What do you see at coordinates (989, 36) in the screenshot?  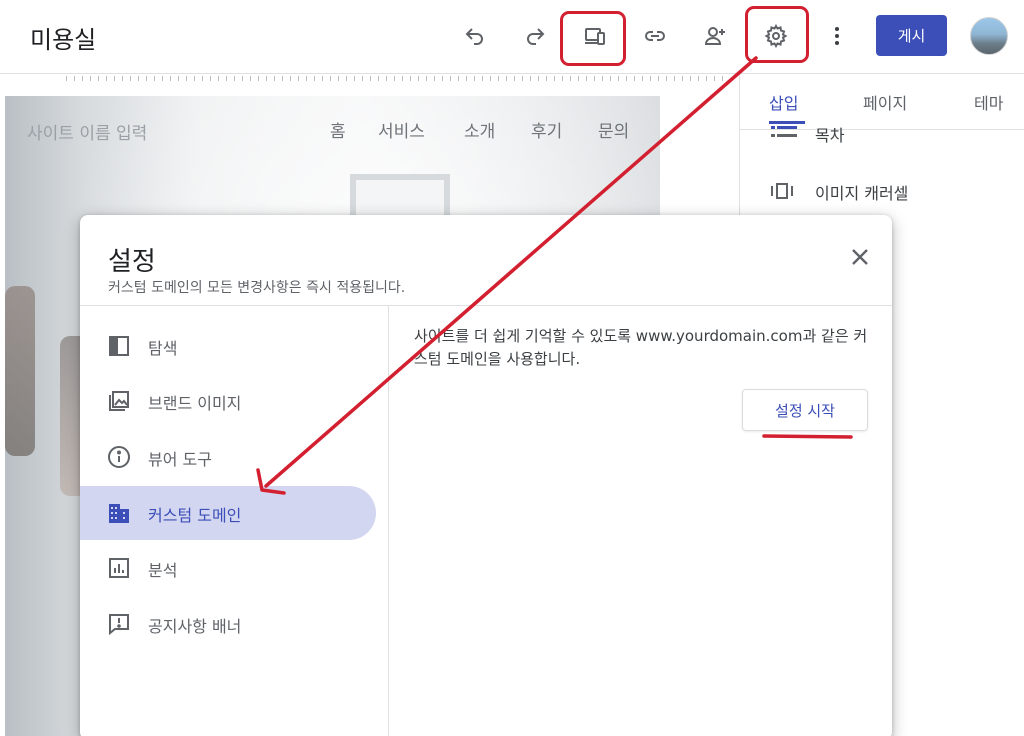 I see `avatar` at bounding box center [989, 36].